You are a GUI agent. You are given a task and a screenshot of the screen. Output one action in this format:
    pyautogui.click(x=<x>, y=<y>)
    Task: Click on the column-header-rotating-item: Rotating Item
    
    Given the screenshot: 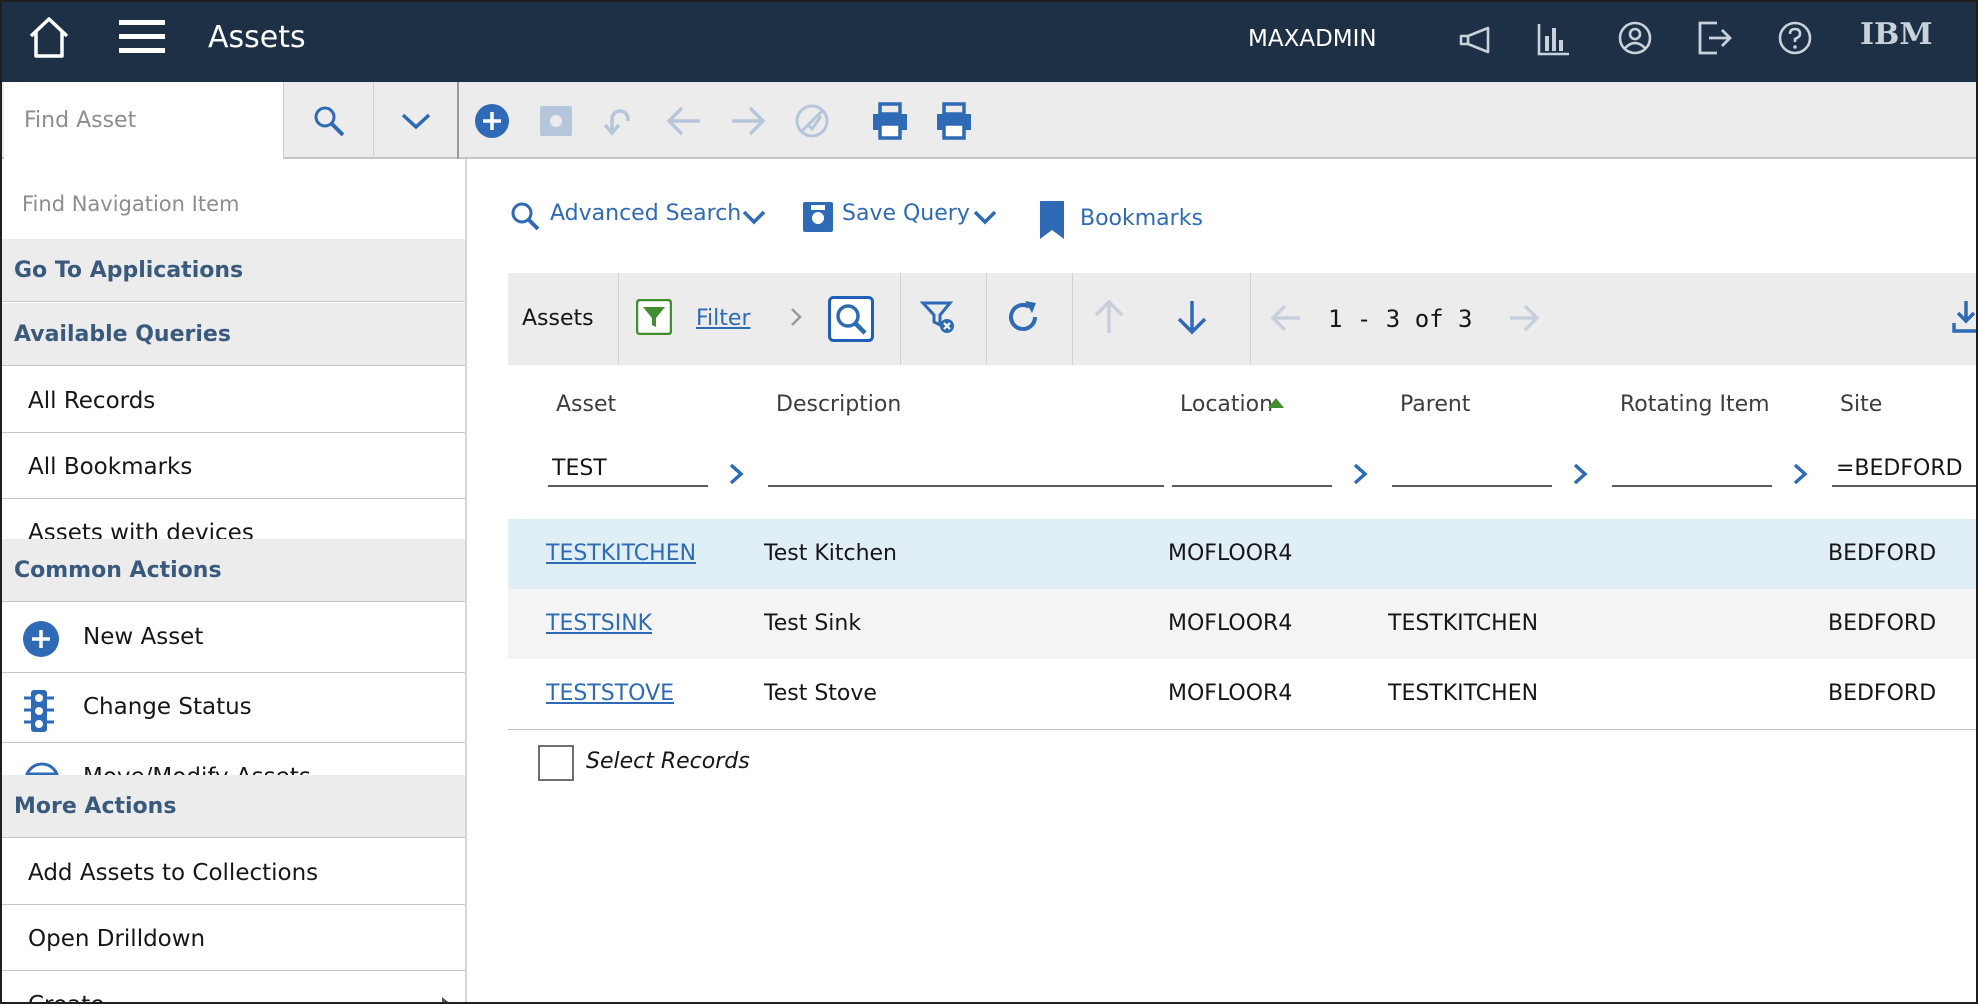 What is the action you would take?
    pyautogui.click(x=1695, y=404)
    